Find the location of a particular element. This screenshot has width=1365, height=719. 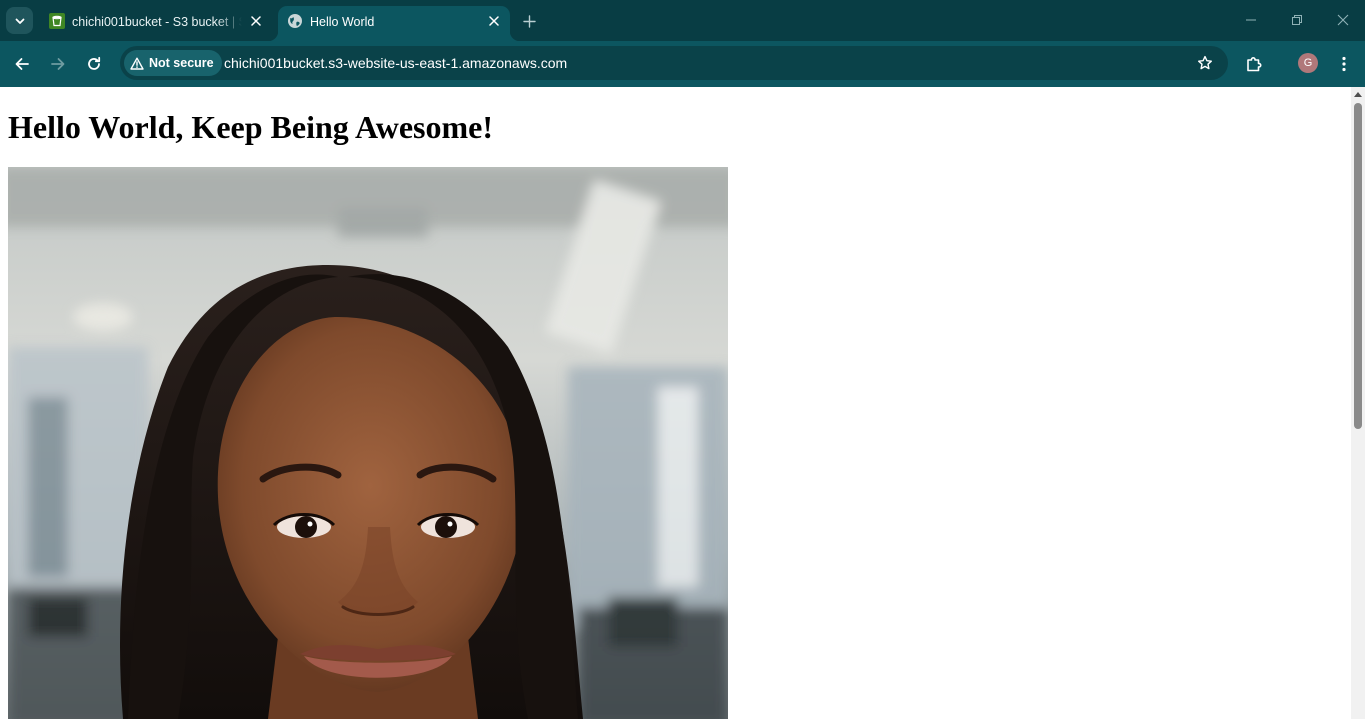

arrow-left-icon is located at coordinates (22, 64).